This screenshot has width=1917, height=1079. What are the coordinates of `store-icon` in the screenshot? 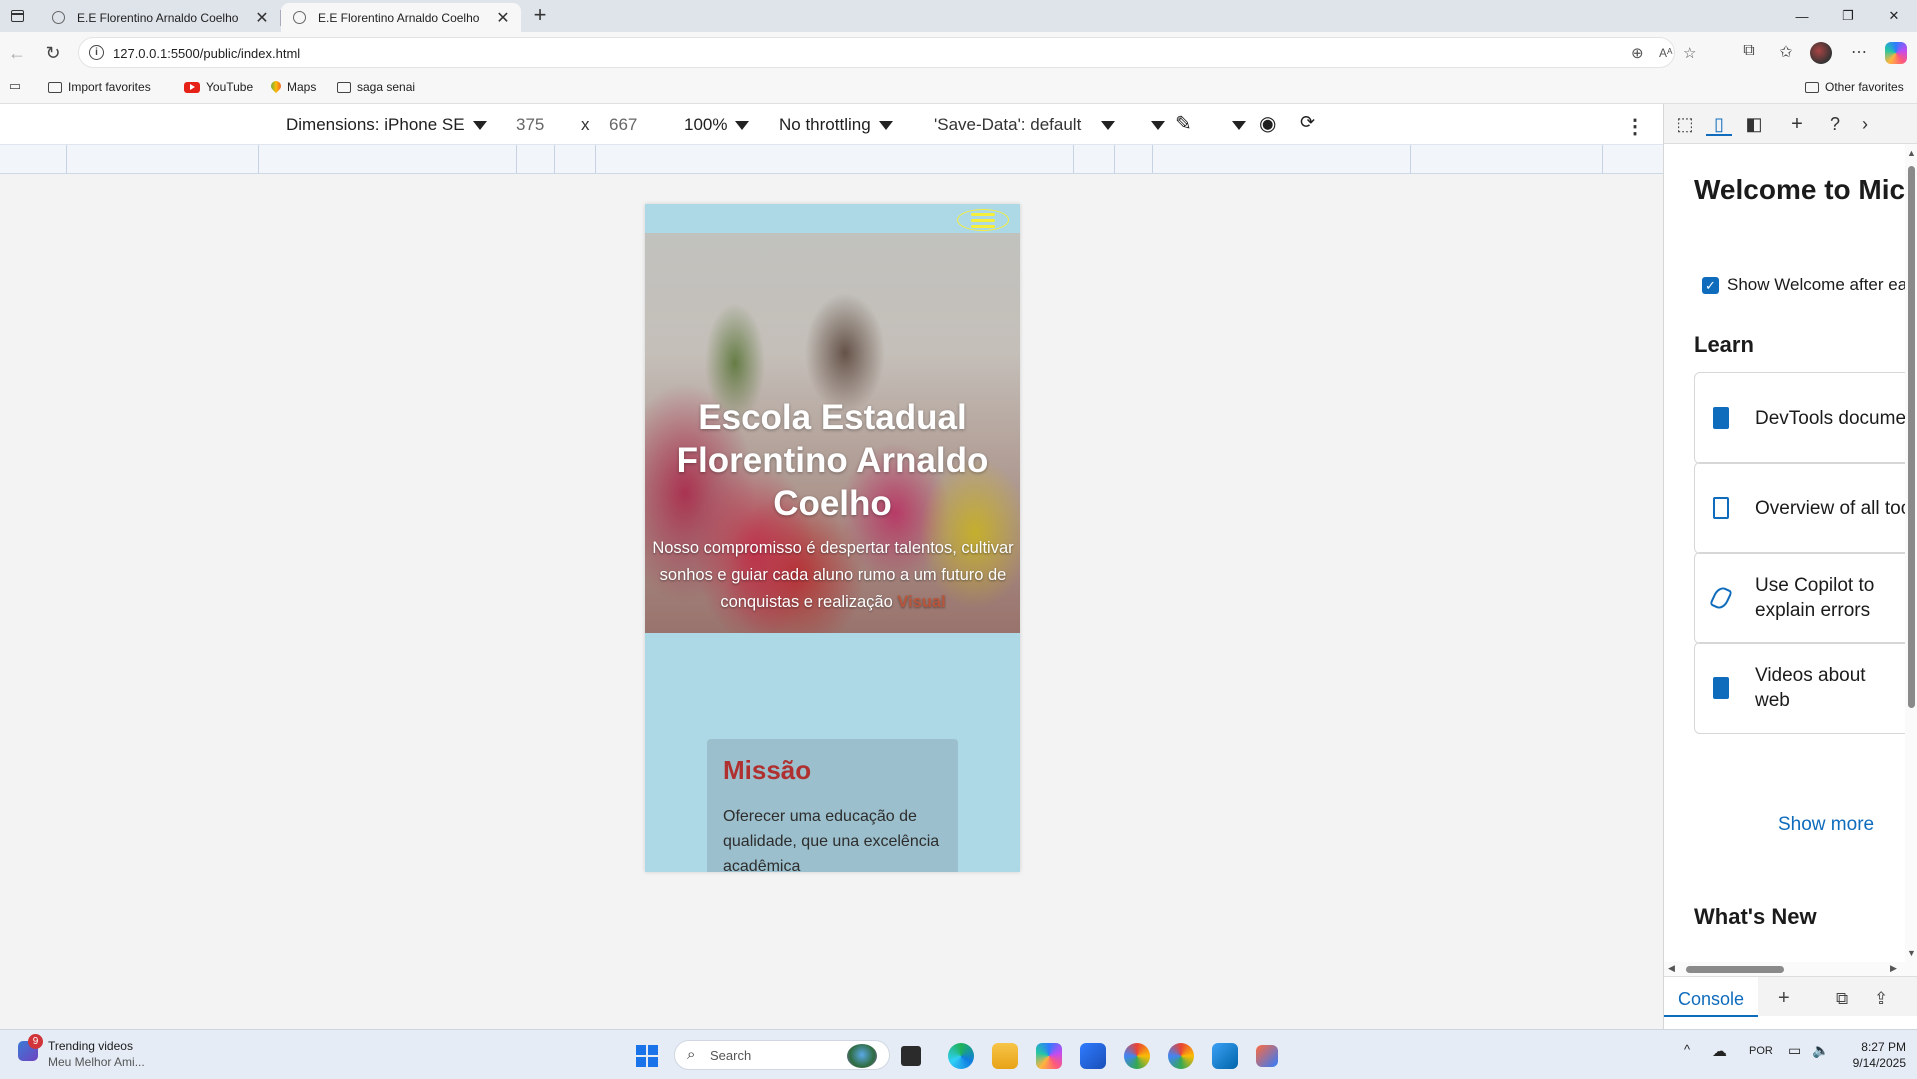 It's located at (1093, 1056).